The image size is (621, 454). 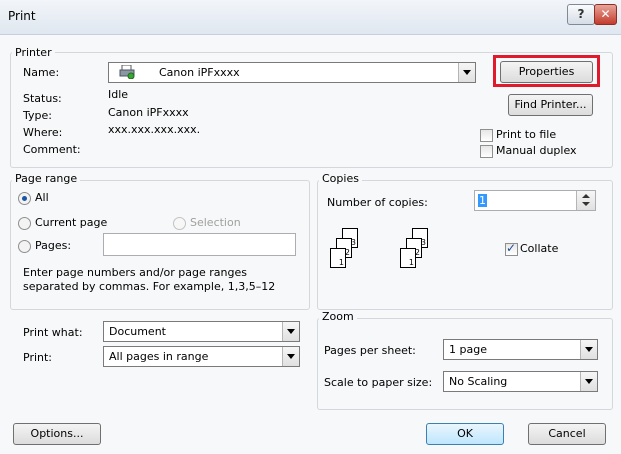 I want to click on printer-type-value: Canon iPFxxxx, so click(x=148, y=112).